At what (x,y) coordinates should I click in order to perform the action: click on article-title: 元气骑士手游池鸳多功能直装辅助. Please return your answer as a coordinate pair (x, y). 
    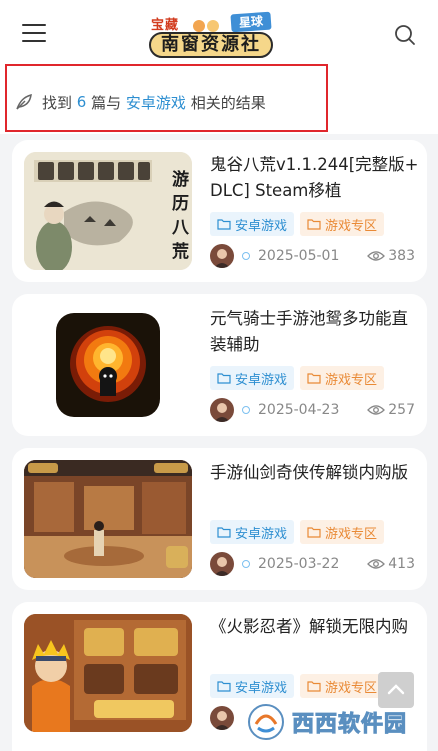
    Looking at the image, I should click on (315, 332).